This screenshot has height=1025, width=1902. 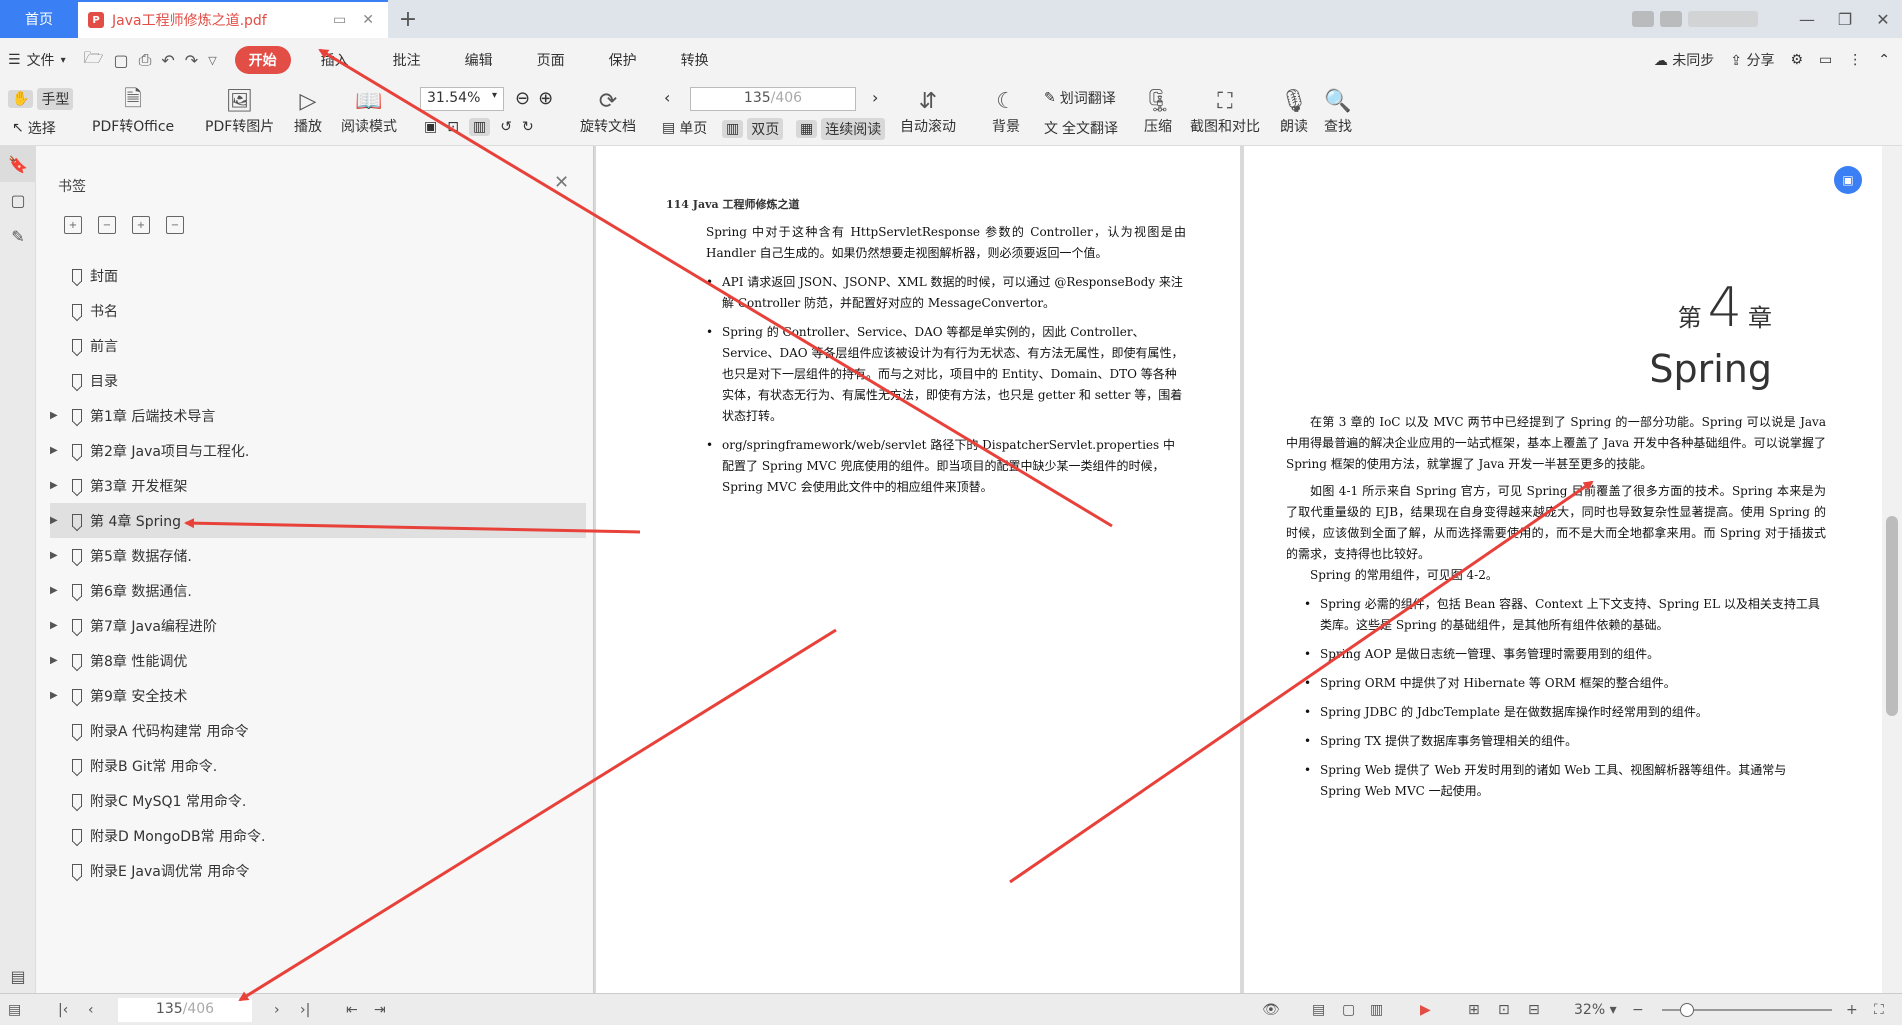 I want to click on minimize-icon: —, so click(x=1807, y=19).